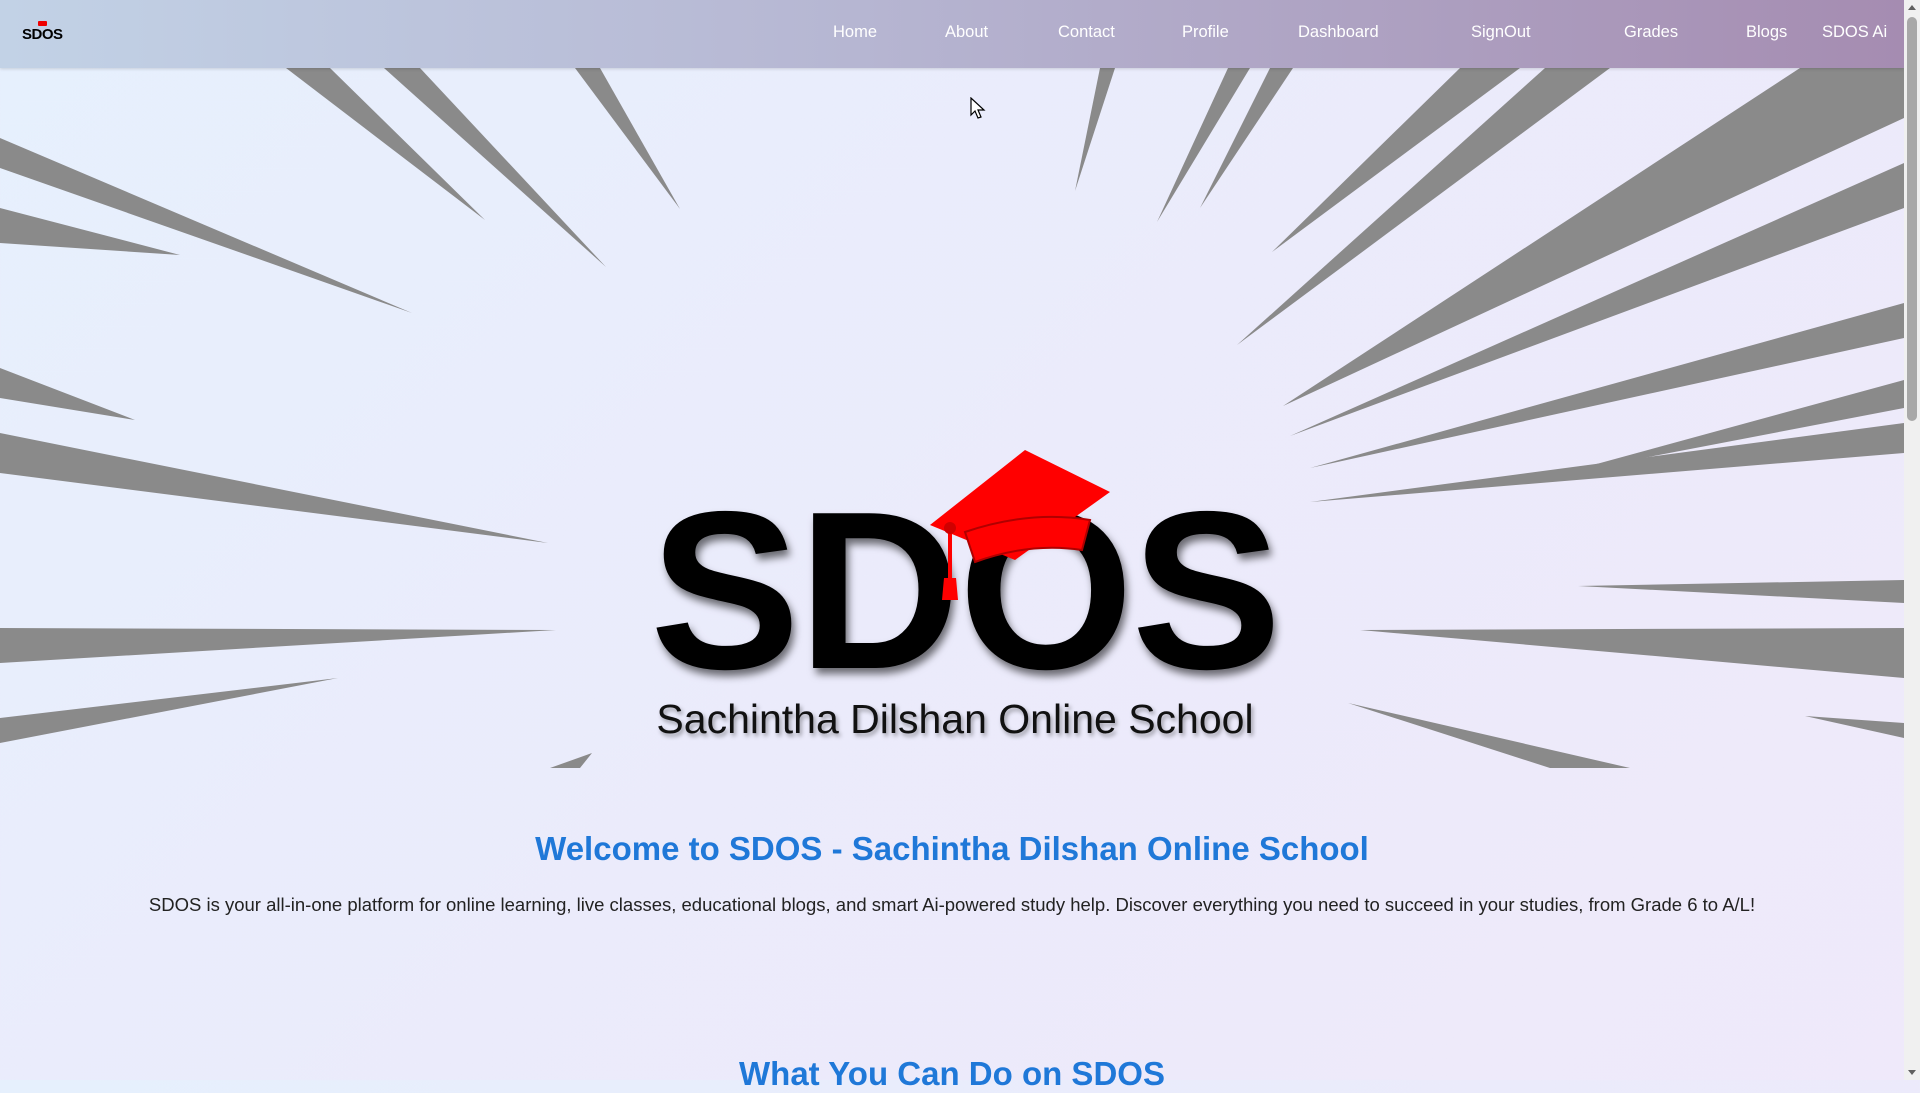 The height and width of the screenshot is (1093, 1920). Describe the element at coordinates (1912, 219) in the screenshot. I see `scrollbar-thumb` at that location.